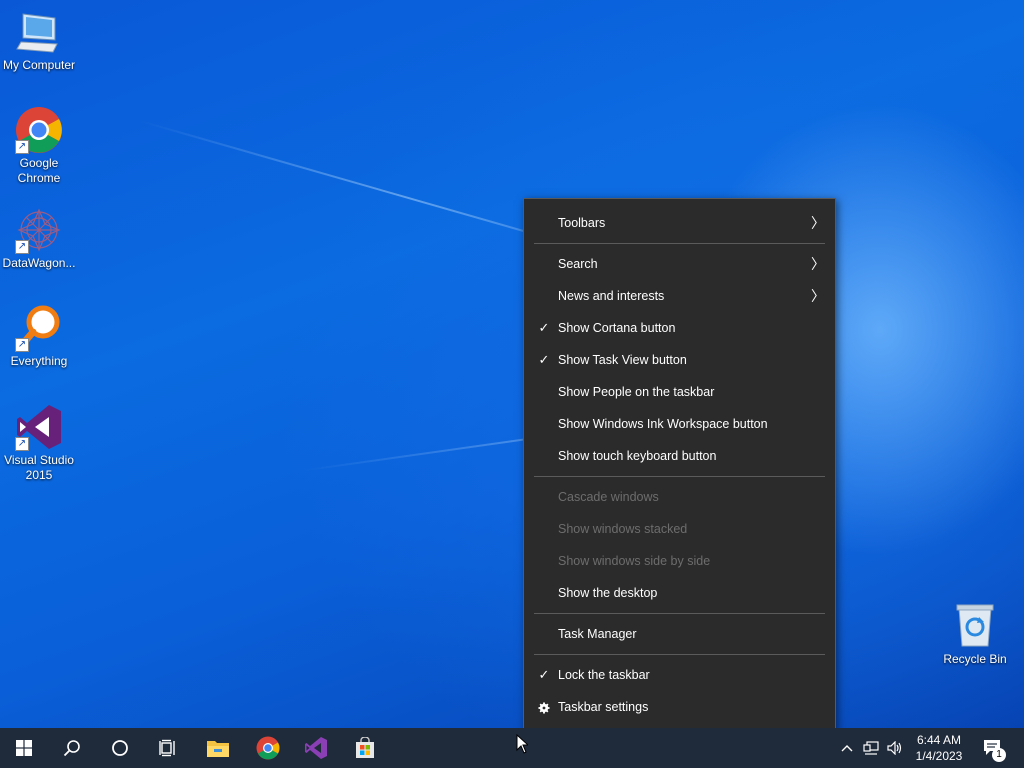  I want to click on desktop-icon-visual-studio: ↗ Visual Studio 2015, so click(39, 443).